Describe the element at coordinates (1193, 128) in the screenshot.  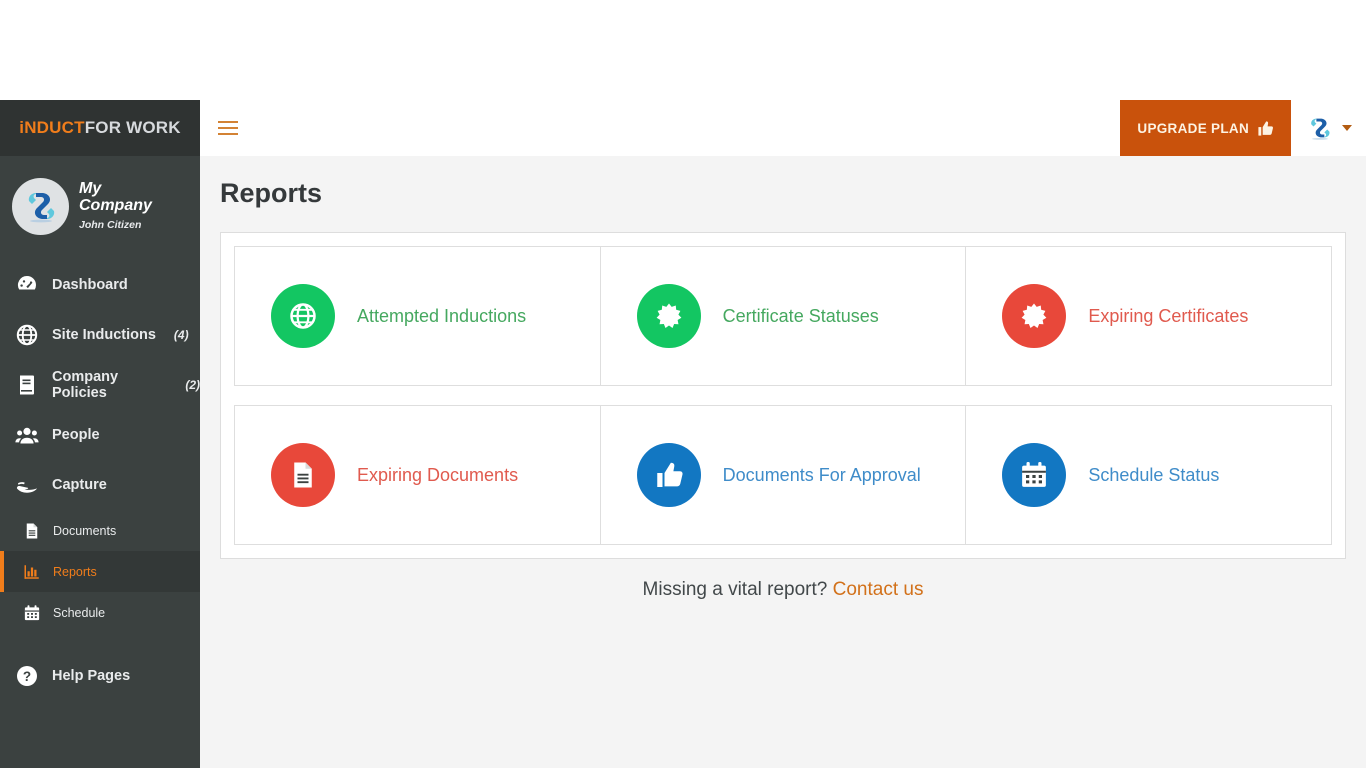
I see `upgrade-plan-label: UPGRADE PLAN` at that location.